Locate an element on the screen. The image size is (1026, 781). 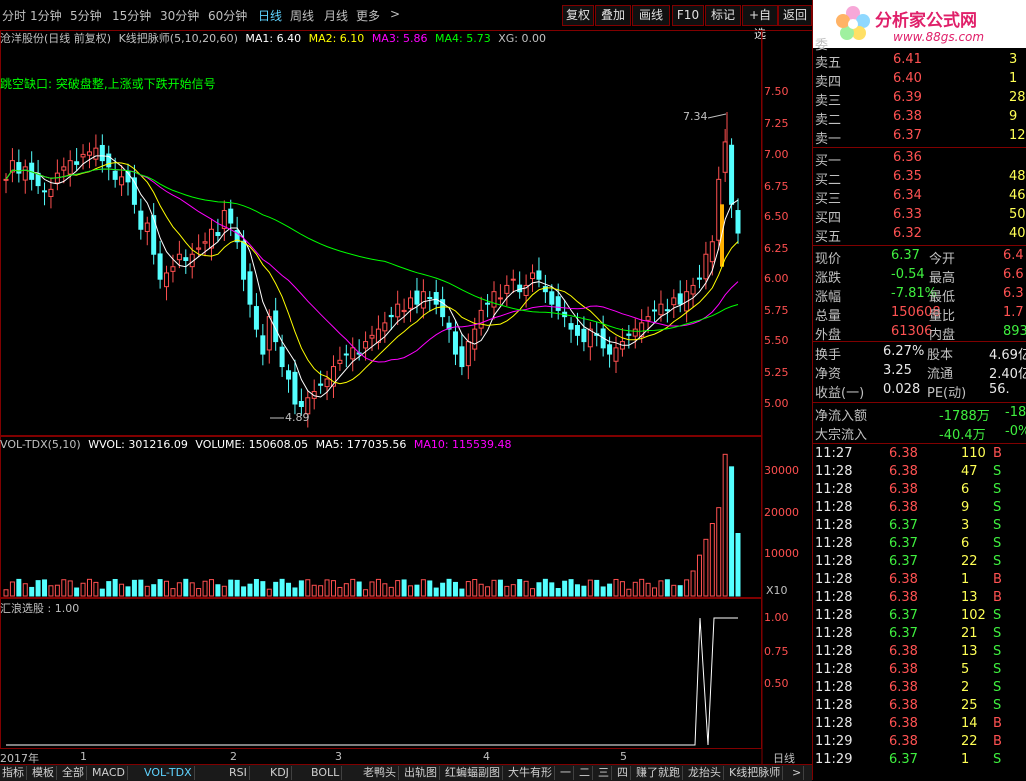
tick-row: 11:27 6.38 110 B is located at coordinates (919, 455).